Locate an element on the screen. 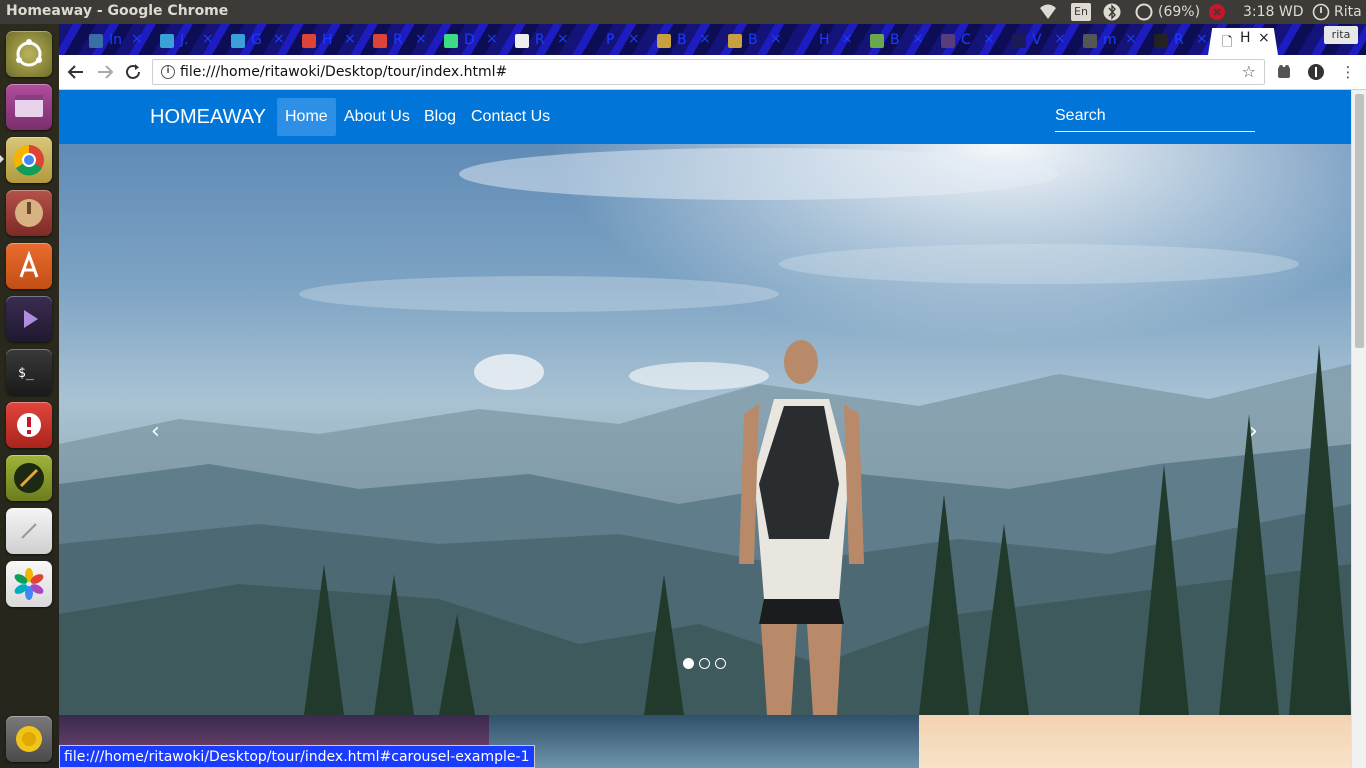 The height and width of the screenshot is (768, 1366). hash-icon is located at coordinates (1090, 41).